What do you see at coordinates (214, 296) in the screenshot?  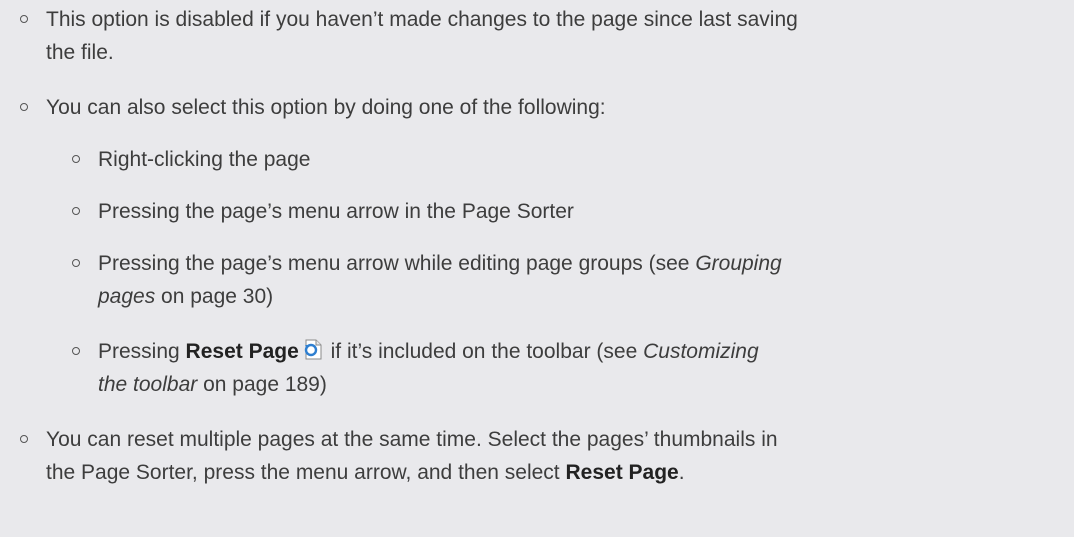 I see `sub-item-text-after: on page 30)` at bounding box center [214, 296].